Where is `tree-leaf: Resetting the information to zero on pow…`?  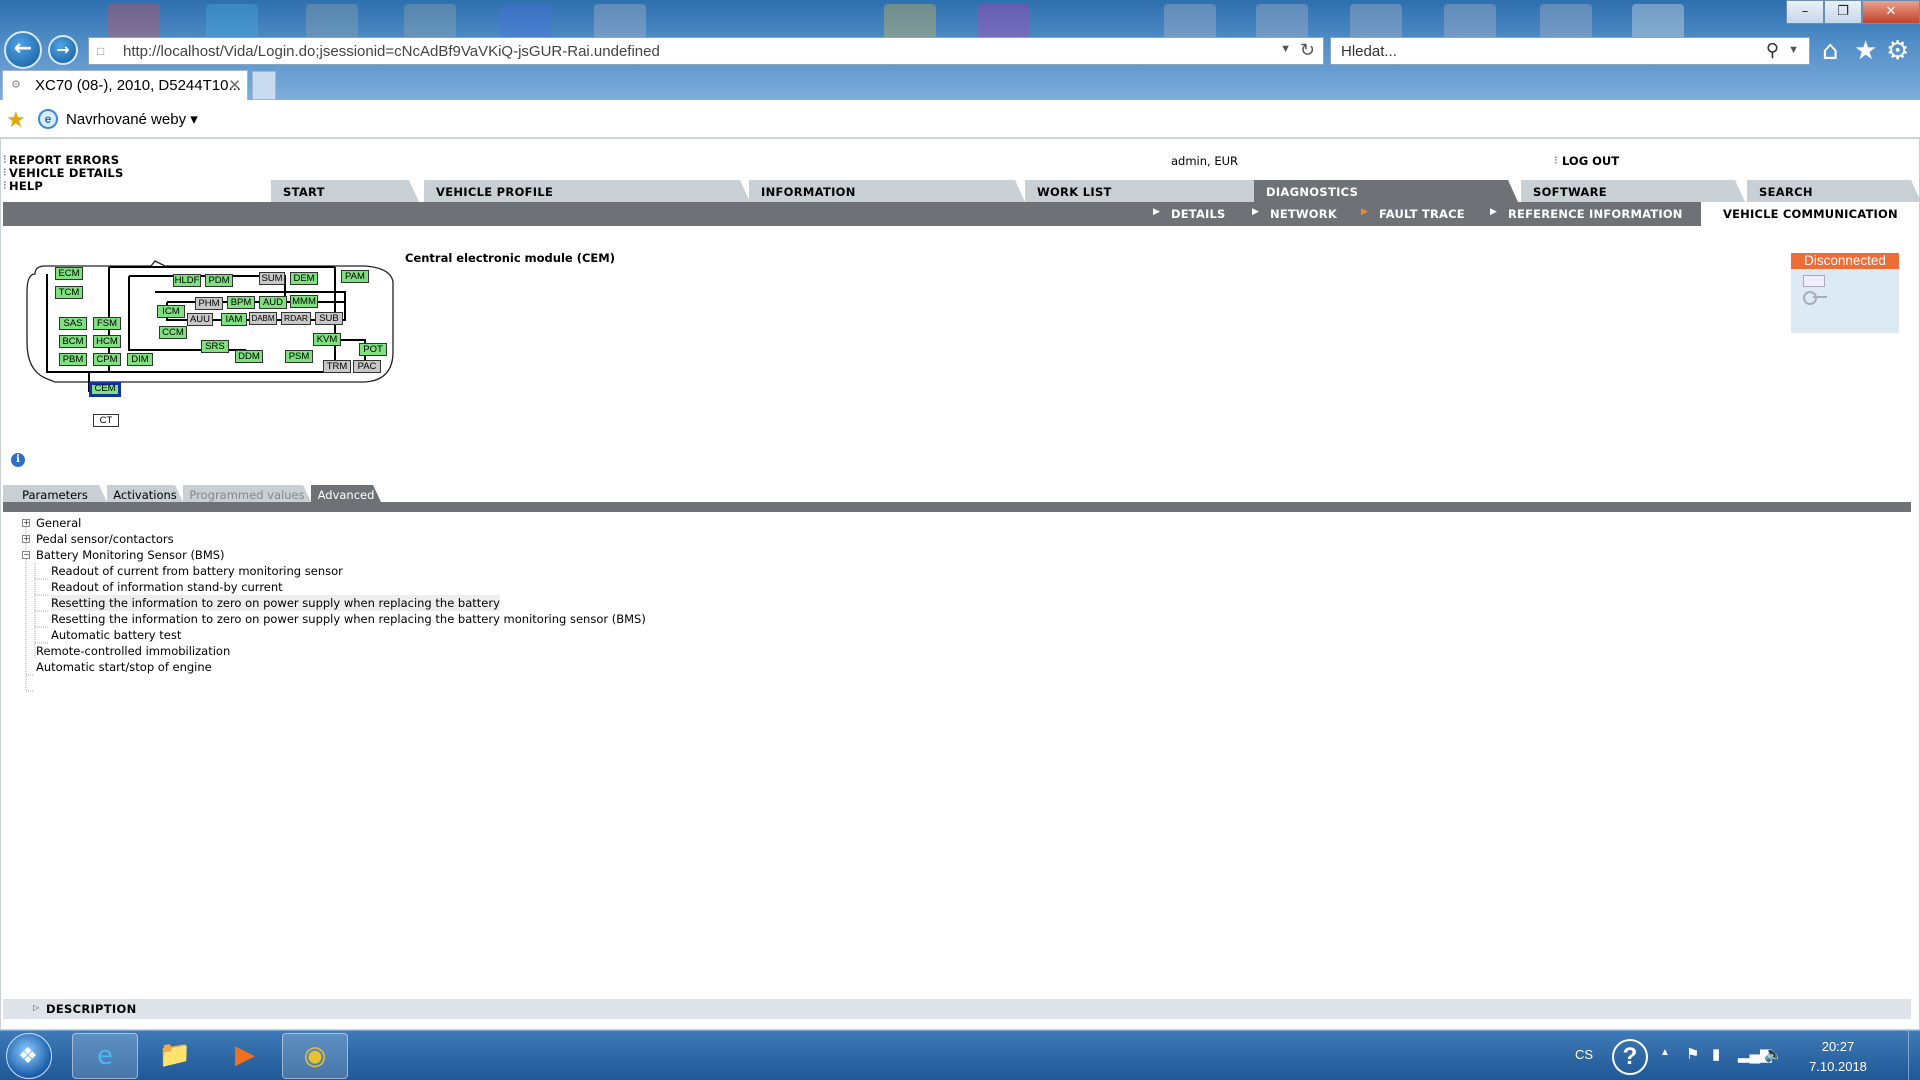 tree-leaf: Resetting the information to zero on pow… is located at coordinates (348, 619).